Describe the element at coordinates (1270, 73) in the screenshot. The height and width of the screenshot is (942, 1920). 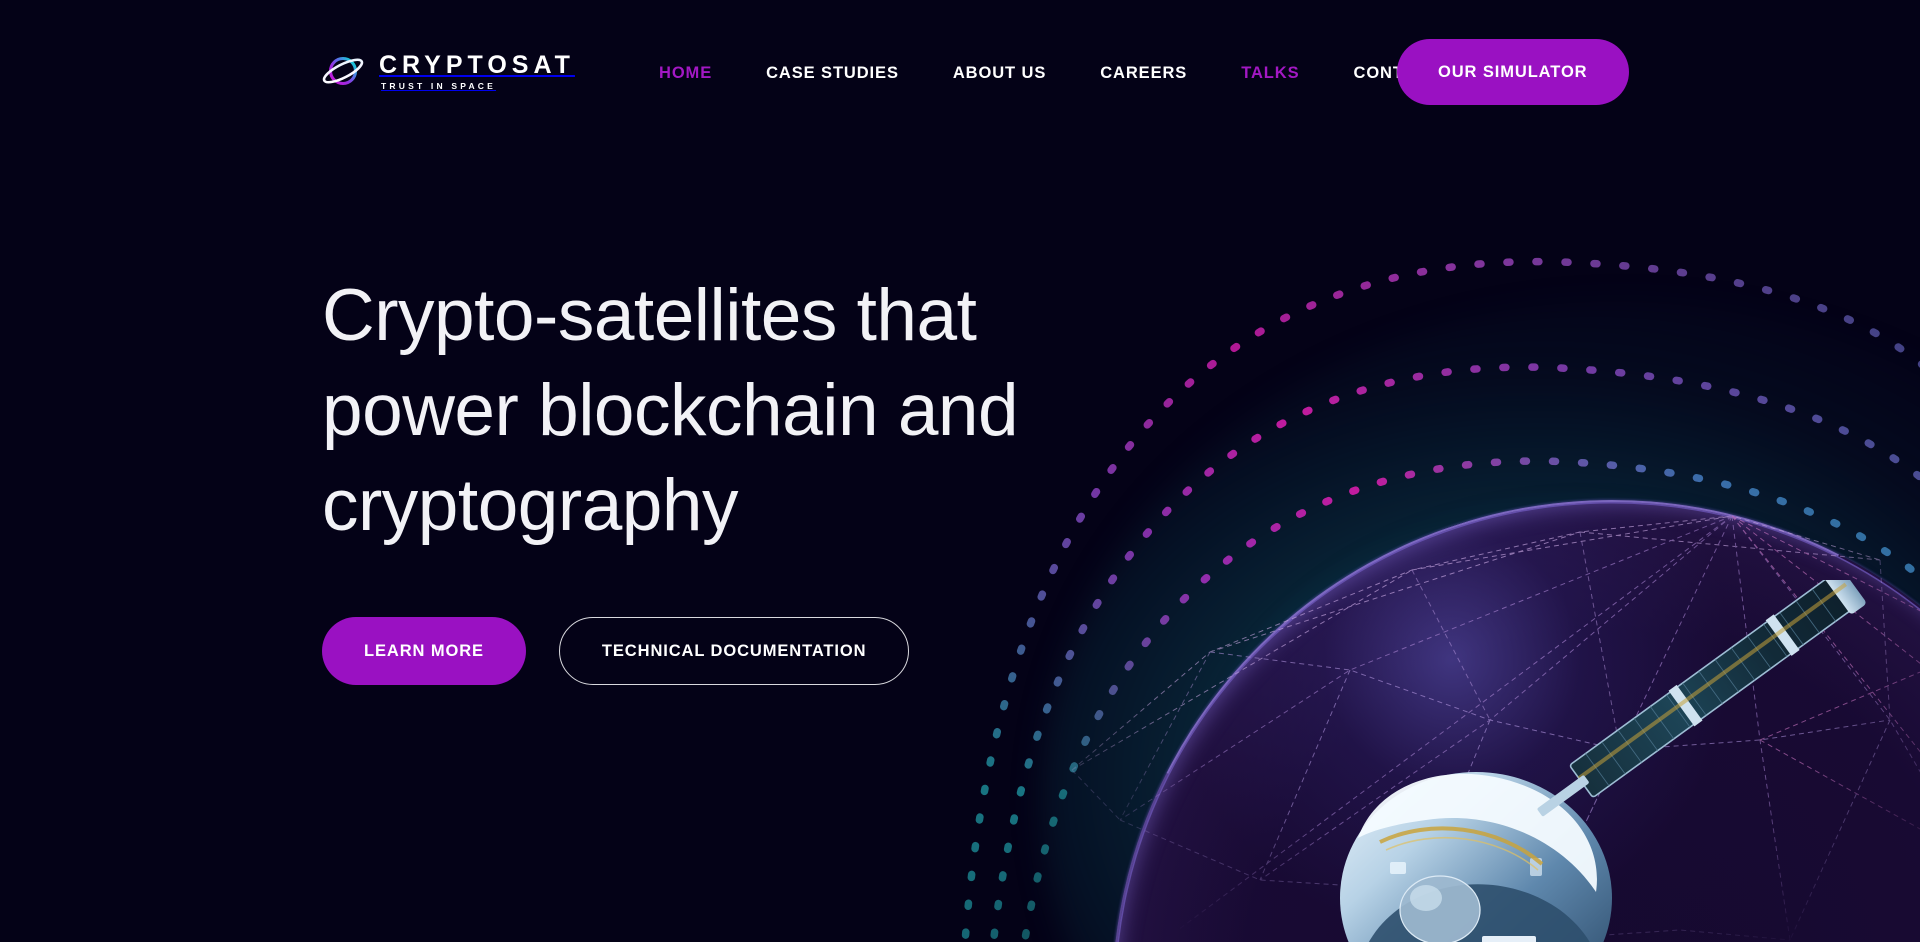
I see `nav-item-talks: TALKS` at that location.